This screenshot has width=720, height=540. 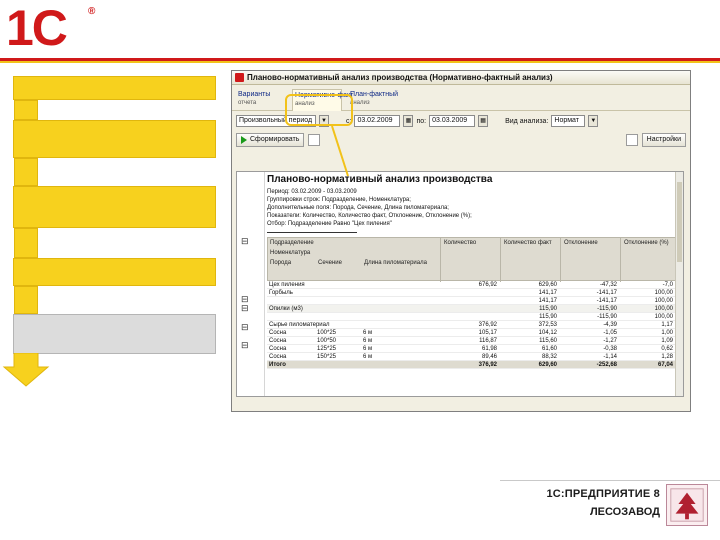 What do you see at coordinates (327, 357) in the screenshot?
I see `table-cell: 150*25` at bounding box center [327, 357].